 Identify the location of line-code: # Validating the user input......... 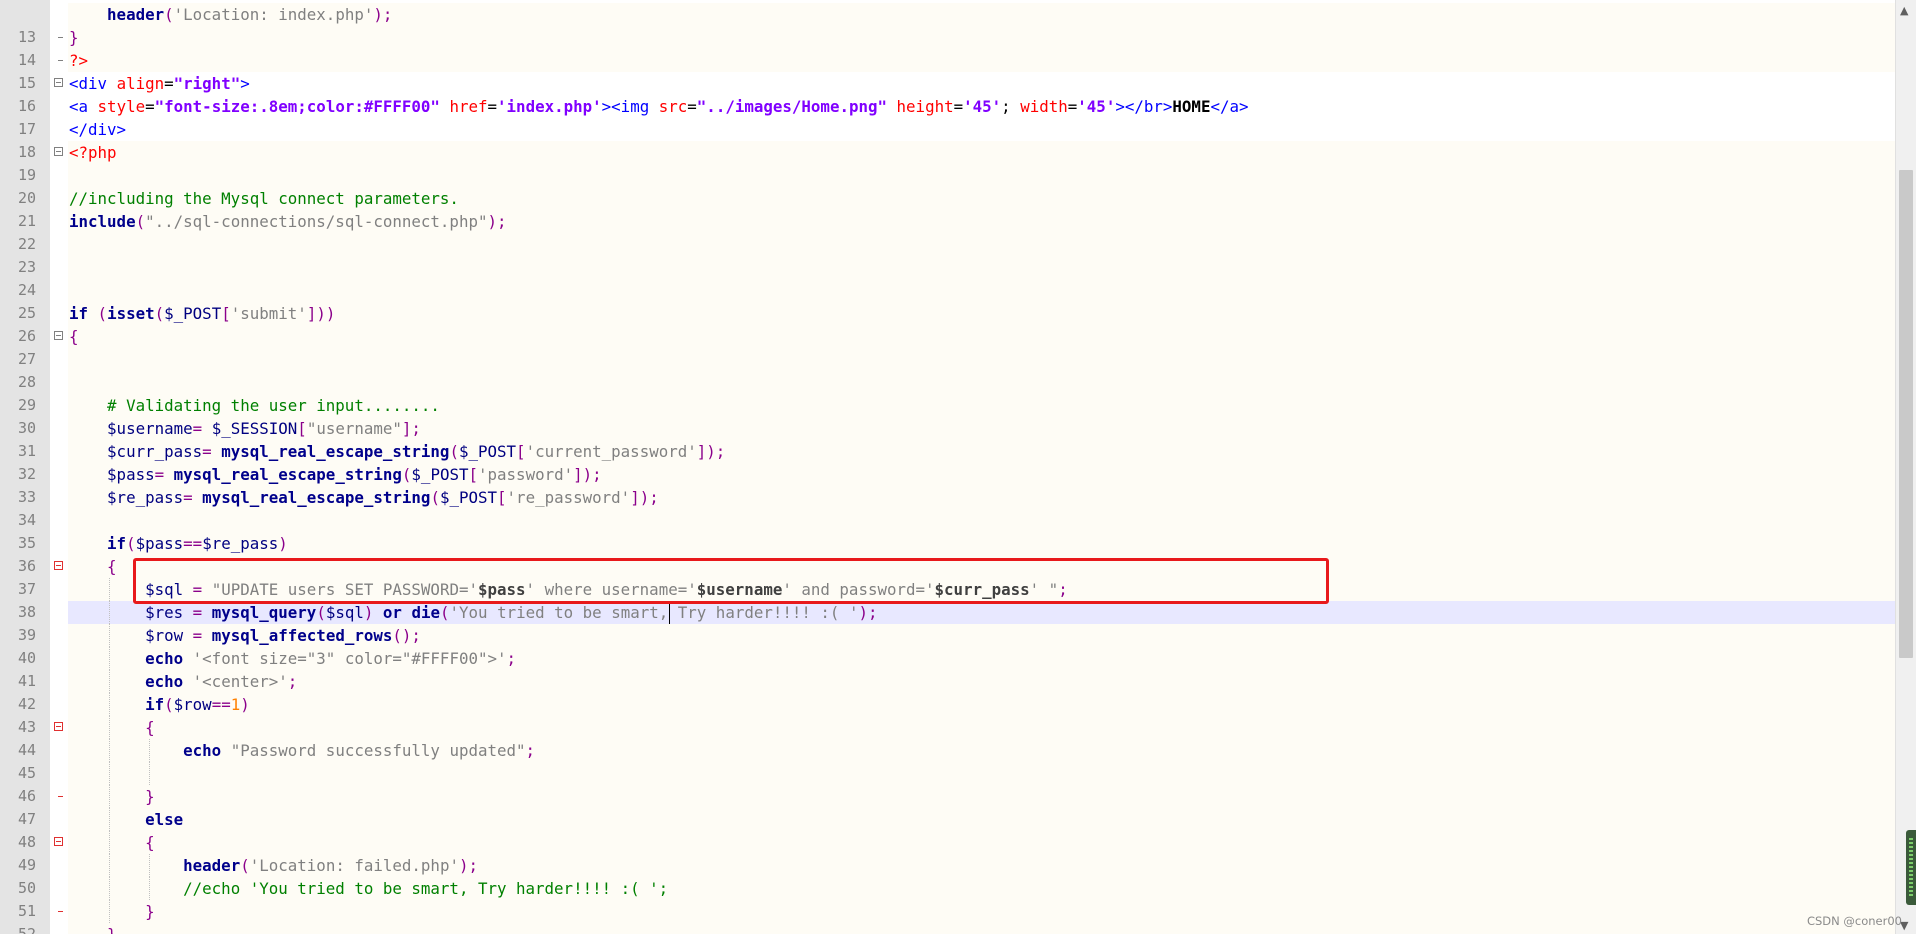
(981, 405).